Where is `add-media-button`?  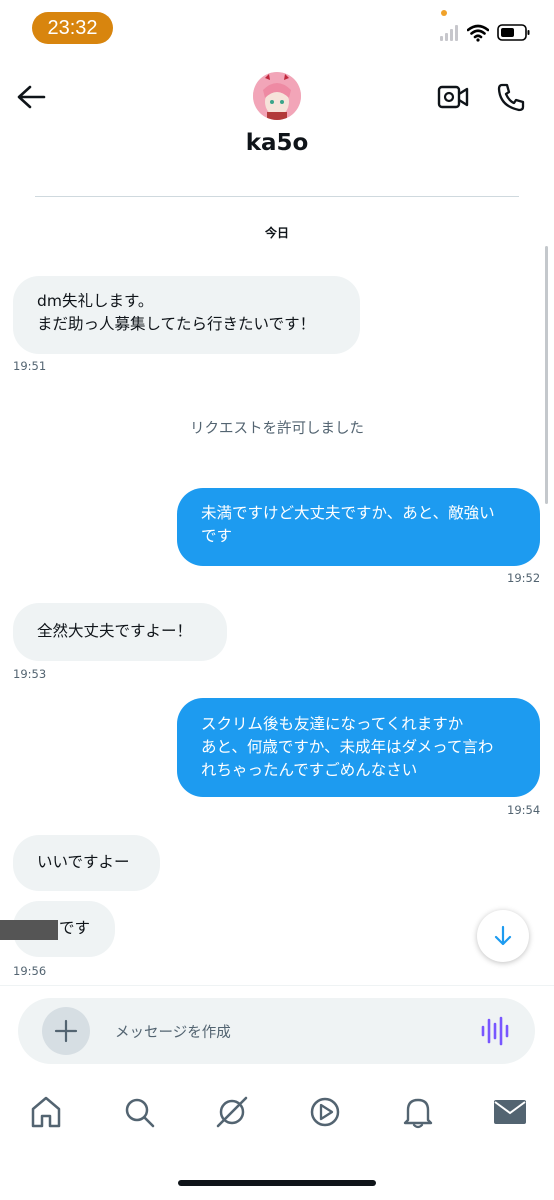
add-media-button is located at coordinates (66, 1031).